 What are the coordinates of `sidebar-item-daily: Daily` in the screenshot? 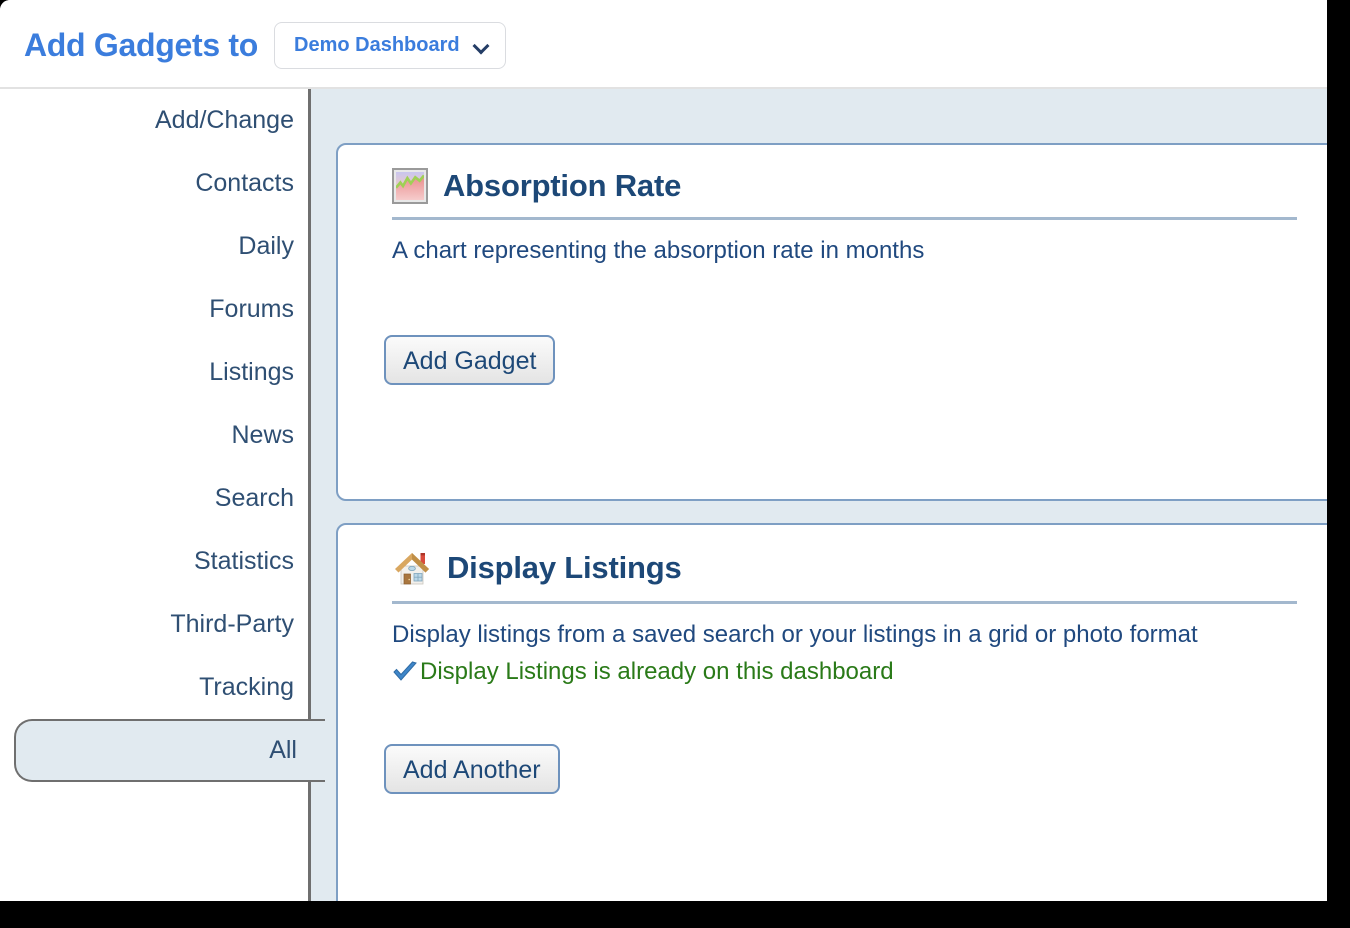 It's located at (154, 246).